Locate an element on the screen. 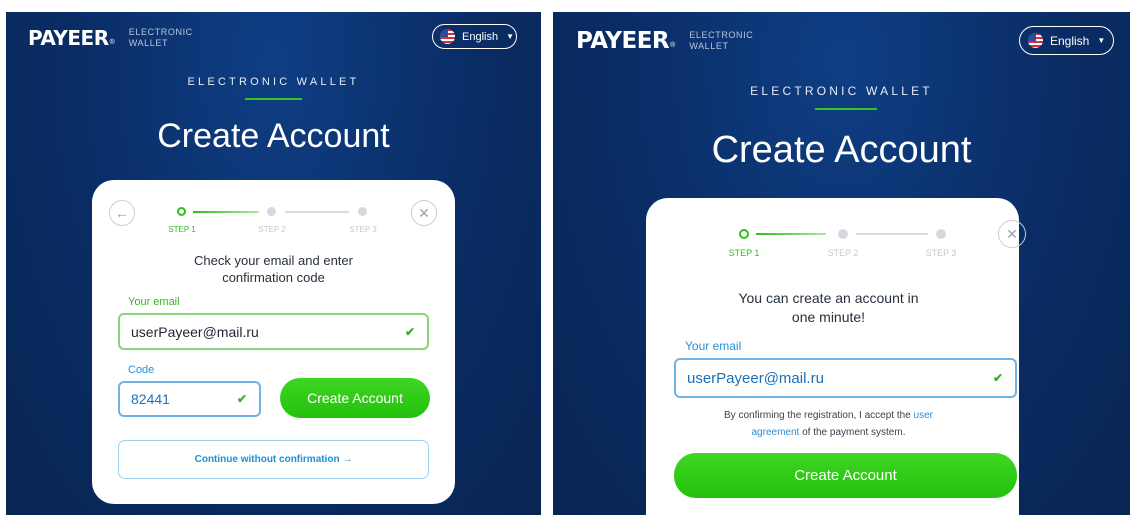  code-field-label: Code is located at coordinates (141, 370).